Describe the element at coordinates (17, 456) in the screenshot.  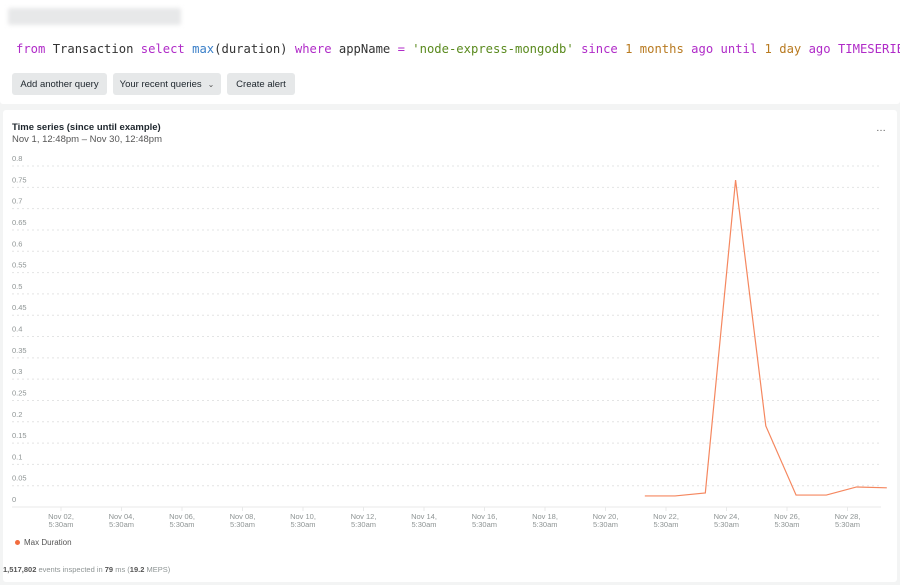
I see `y-tick-label: 0.1` at that location.